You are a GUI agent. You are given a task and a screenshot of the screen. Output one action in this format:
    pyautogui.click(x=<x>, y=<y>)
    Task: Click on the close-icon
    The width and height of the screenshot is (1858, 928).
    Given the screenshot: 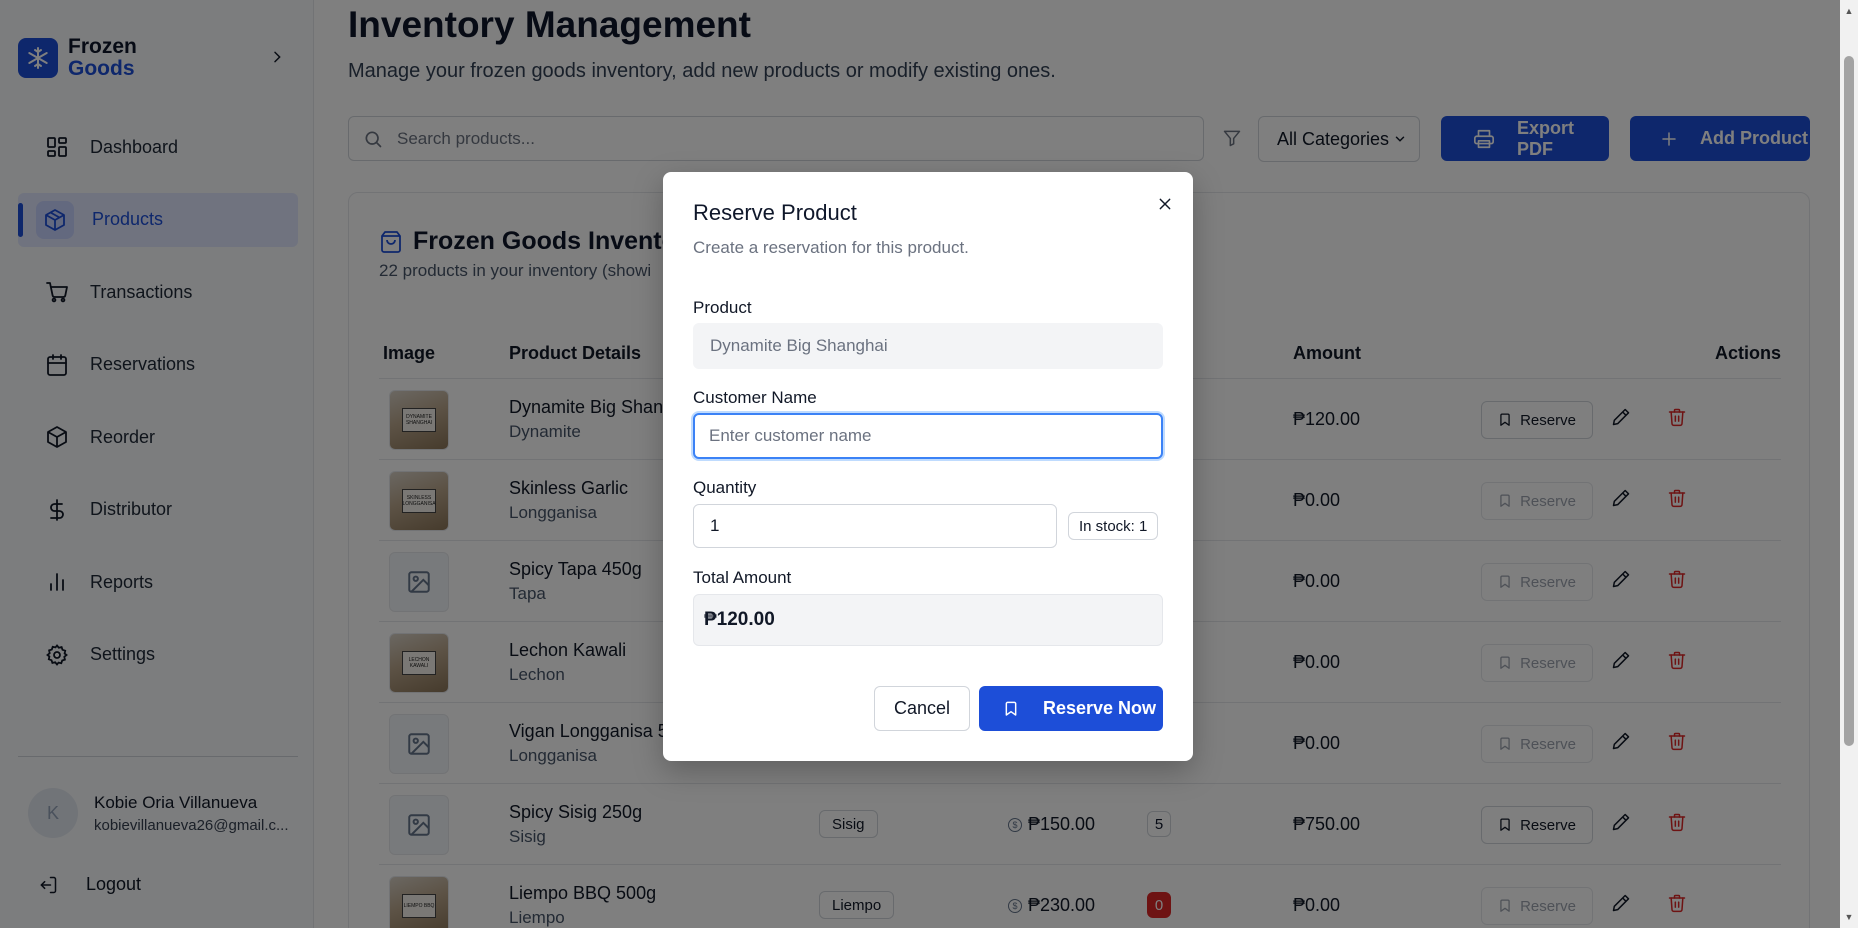 What is the action you would take?
    pyautogui.click(x=1165, y=204)
    